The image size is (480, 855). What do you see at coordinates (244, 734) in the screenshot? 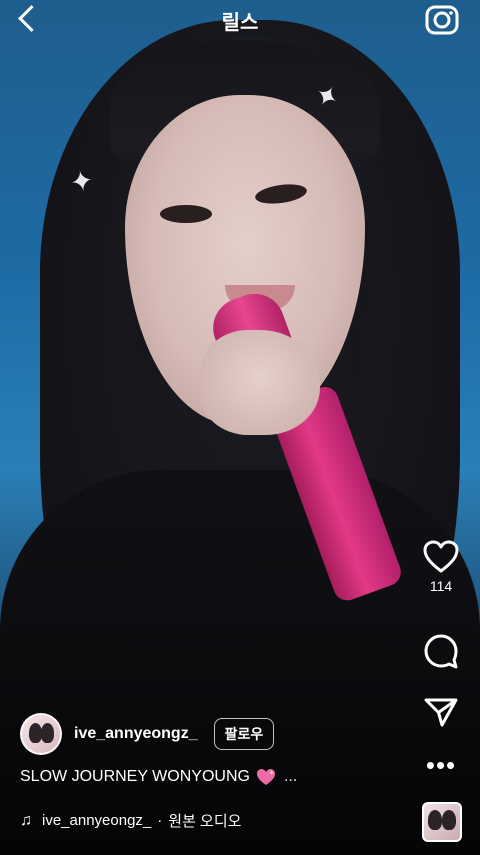
I see `follow-button: 팔로우` at bounding box center [244, 734].